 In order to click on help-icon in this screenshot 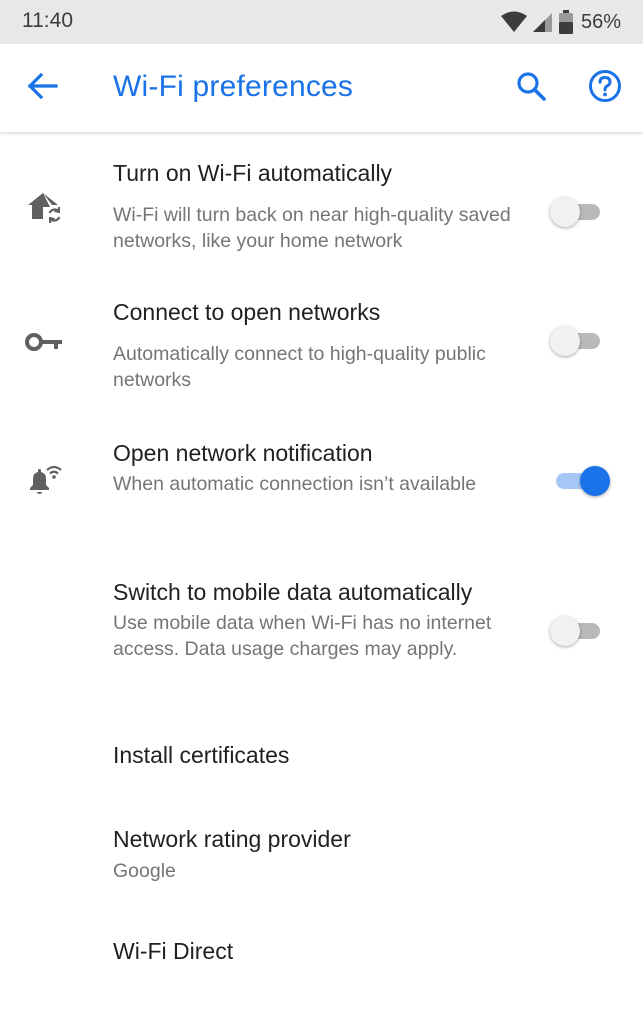, I will do `click(605, 88)`.